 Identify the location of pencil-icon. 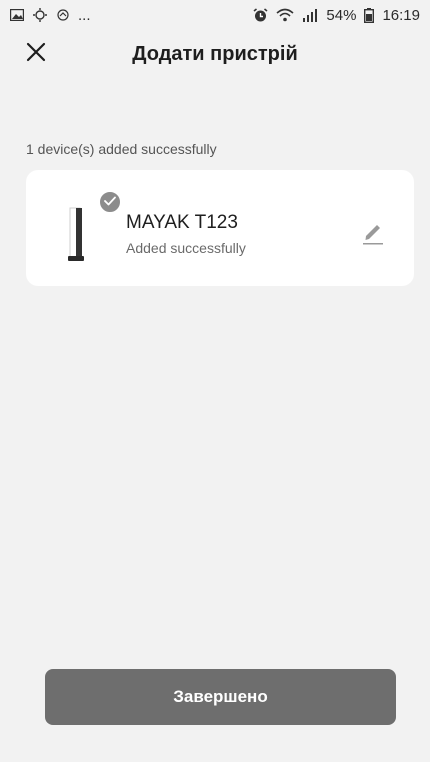
(373, 237).